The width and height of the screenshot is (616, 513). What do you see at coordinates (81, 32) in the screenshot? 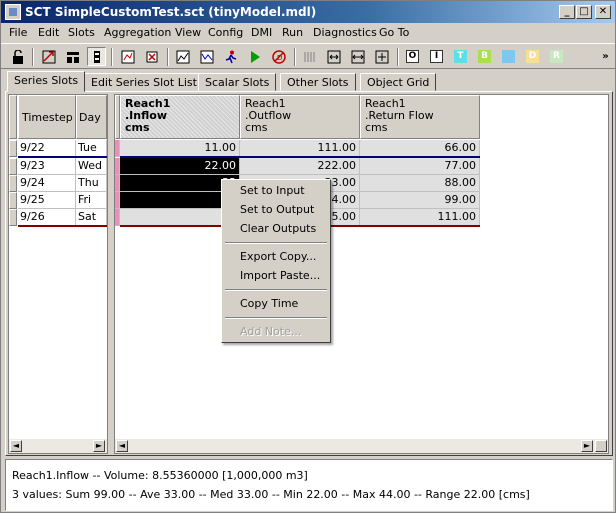
I see `menu-slots: Slots` at bounding box center [81, 32].